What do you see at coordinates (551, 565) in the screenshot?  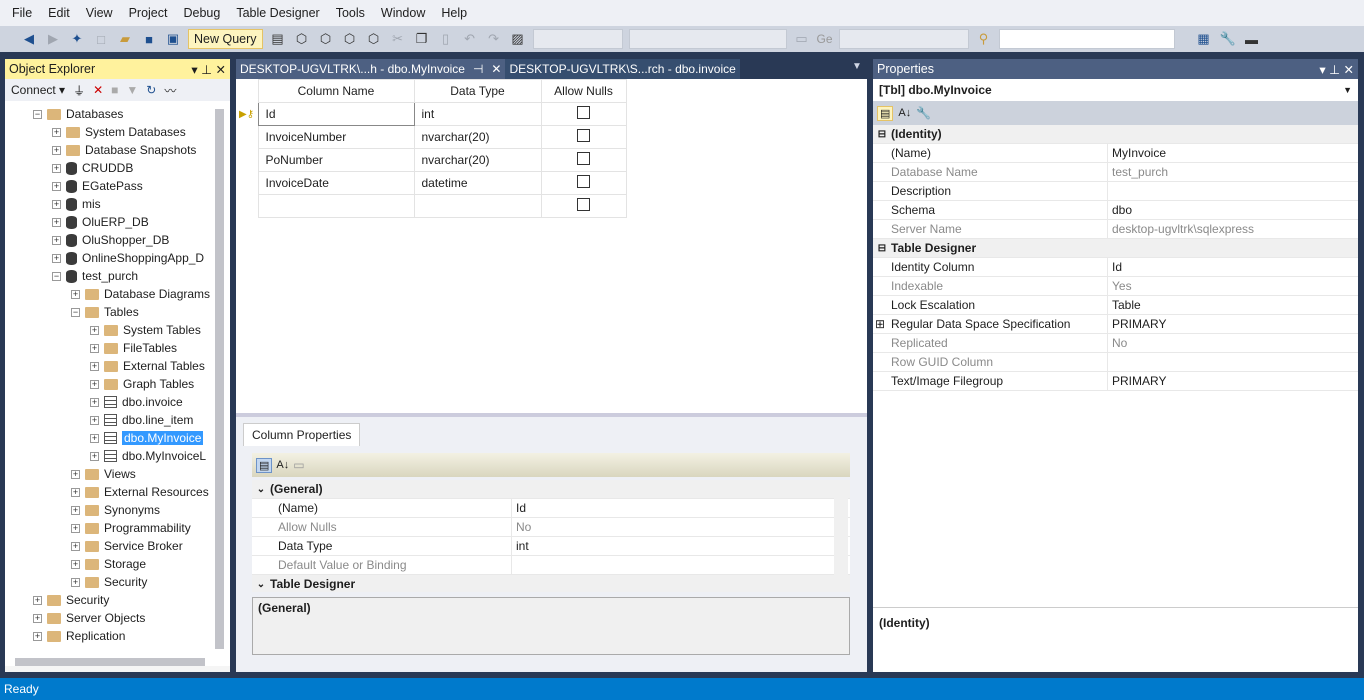 I see `property-row: Default Value or Binding` at bounding box center [551, 565].